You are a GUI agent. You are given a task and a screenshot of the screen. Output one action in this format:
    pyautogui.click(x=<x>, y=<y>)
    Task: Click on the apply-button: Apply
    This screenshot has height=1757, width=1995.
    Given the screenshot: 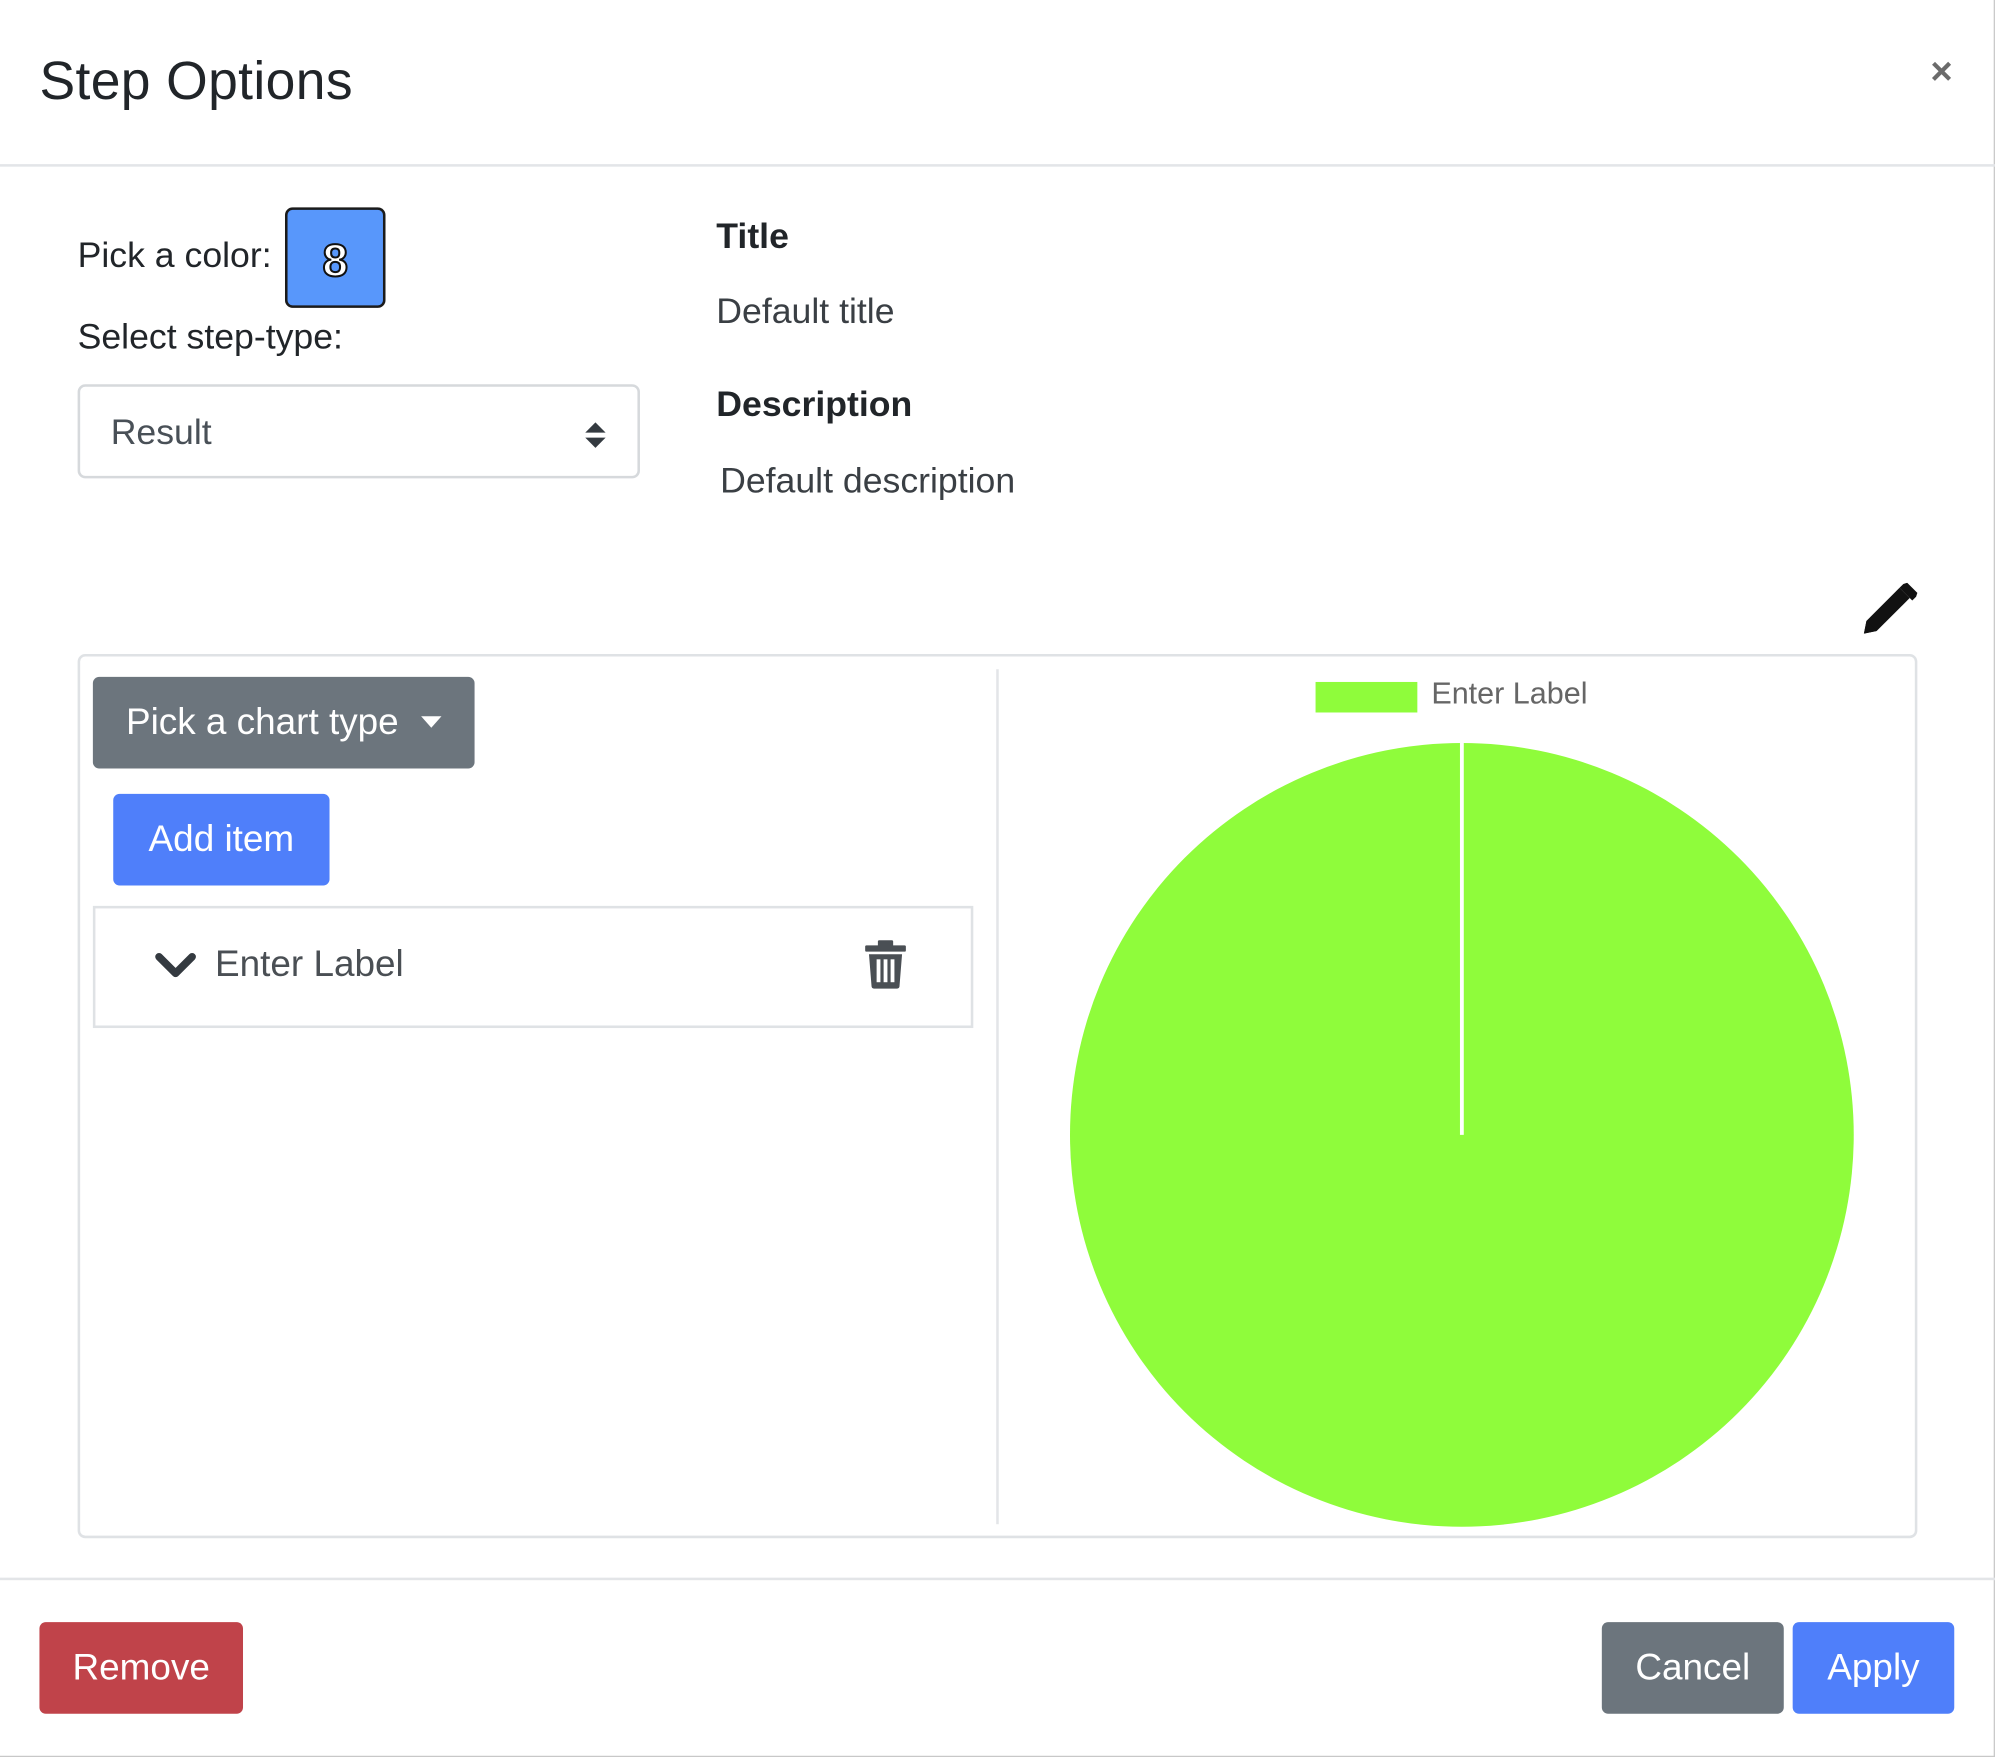 What is the action you would take?
    pyautogui.click(x=1873, y=1668)
    